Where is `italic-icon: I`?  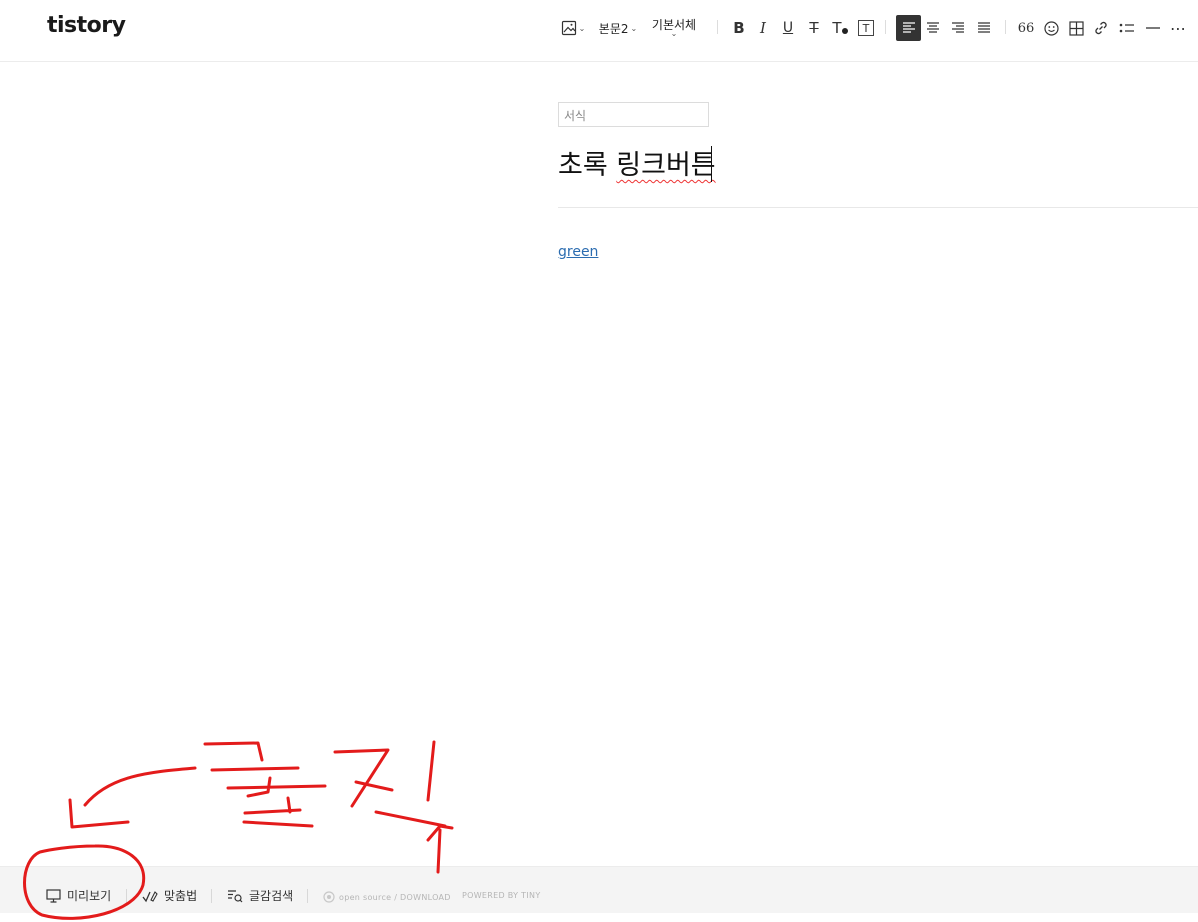
italic-icon: I is located at coordinates (763, 28).